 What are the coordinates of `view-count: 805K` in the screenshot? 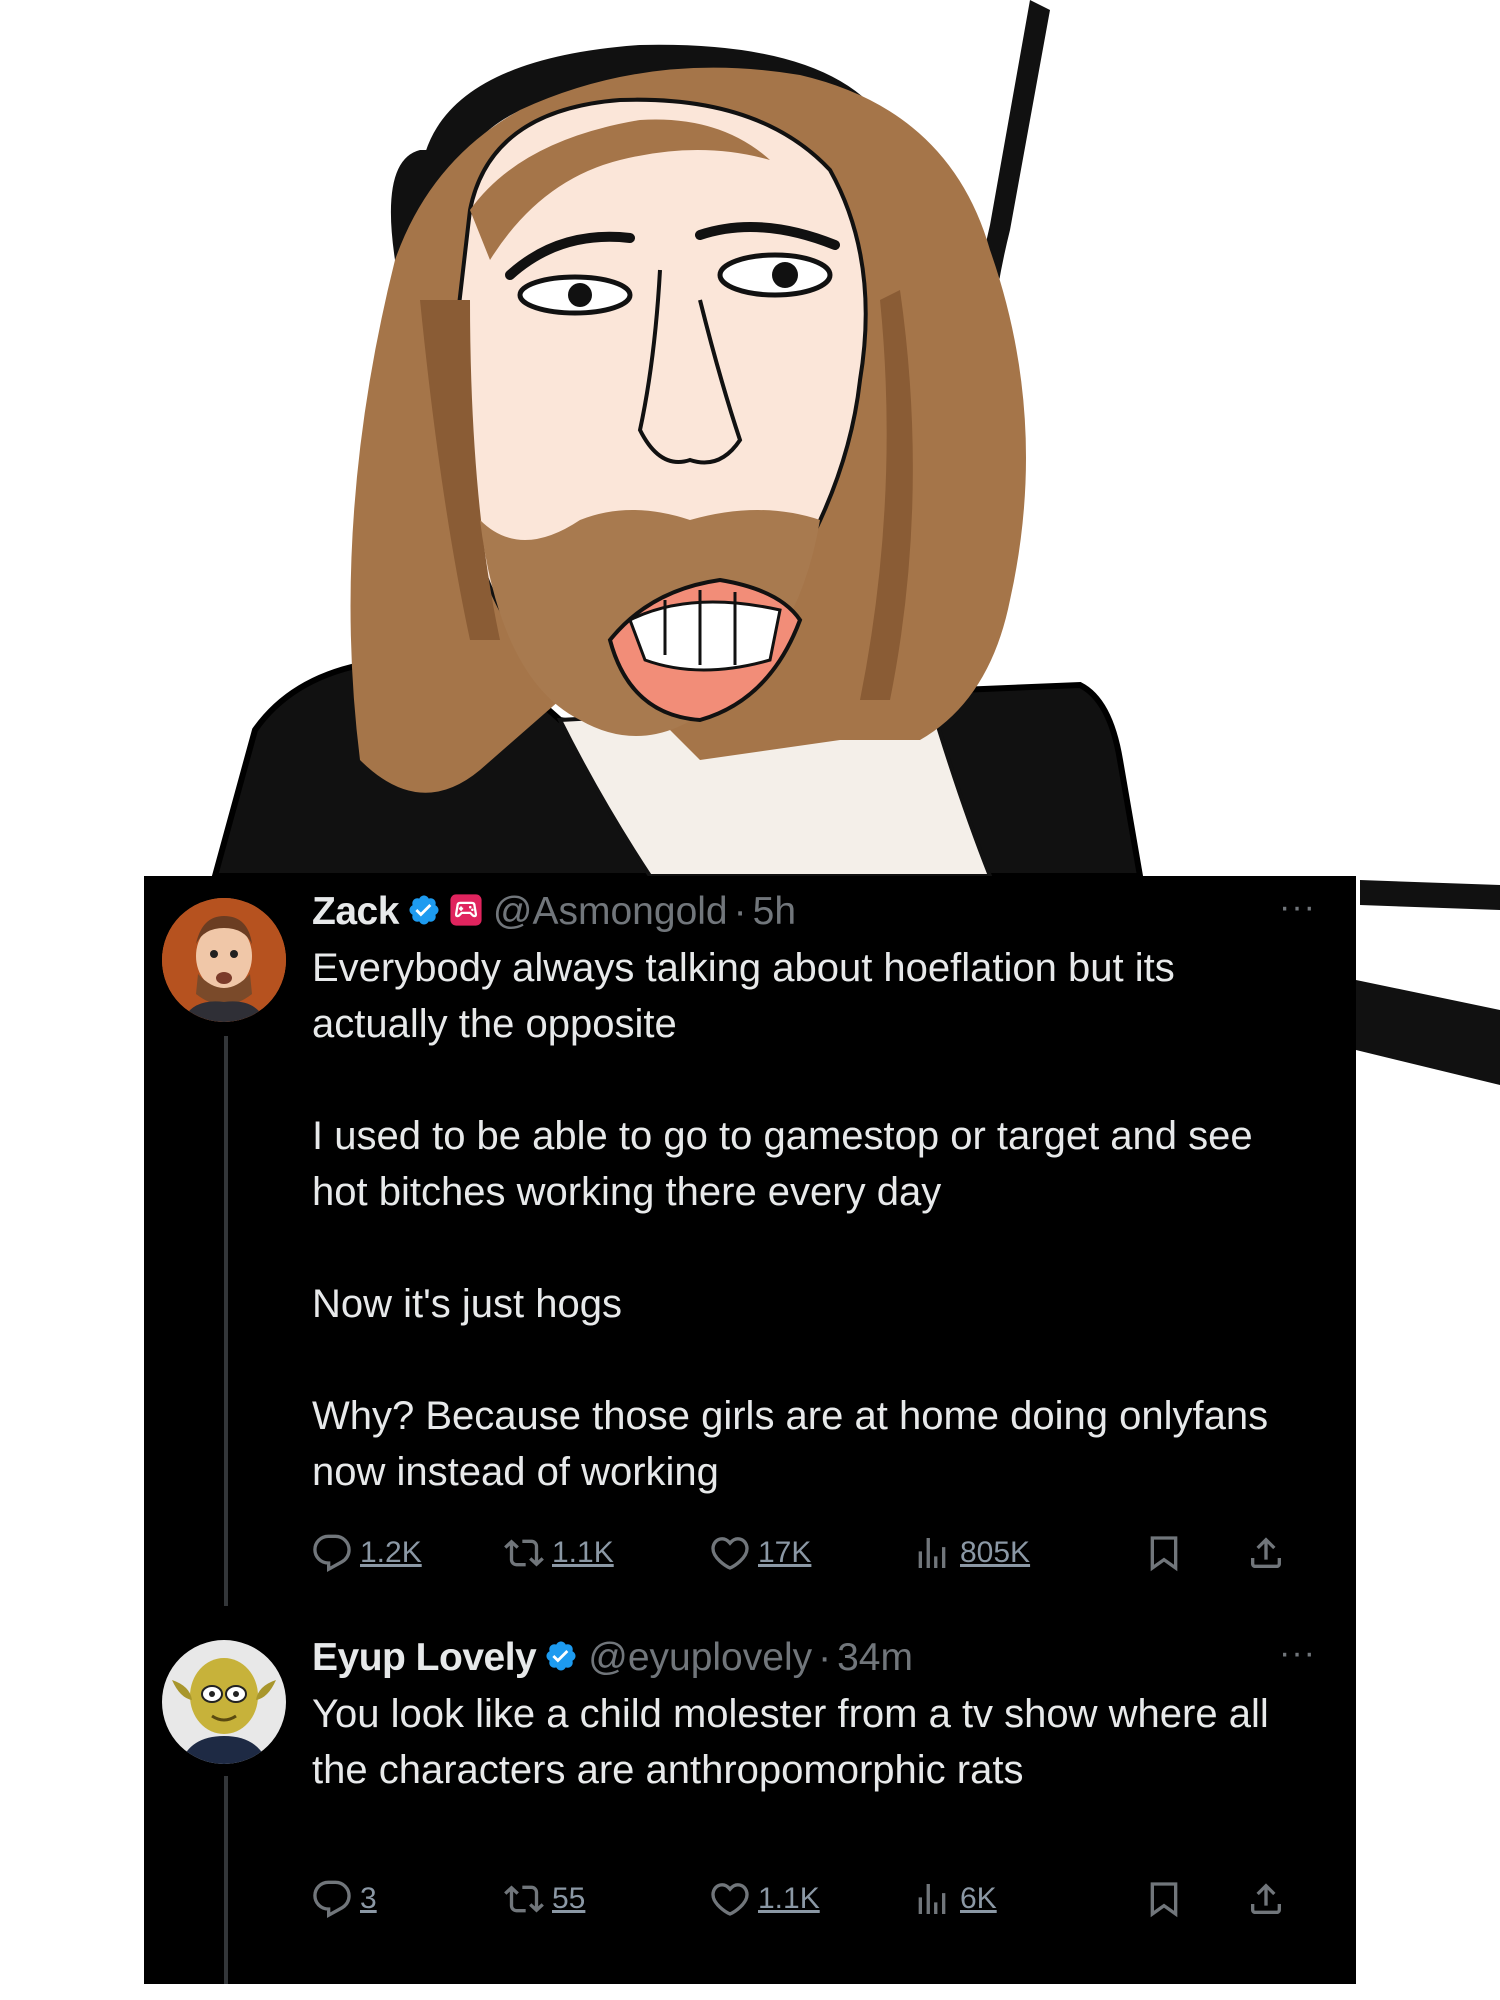 It's located at (995, 1552).